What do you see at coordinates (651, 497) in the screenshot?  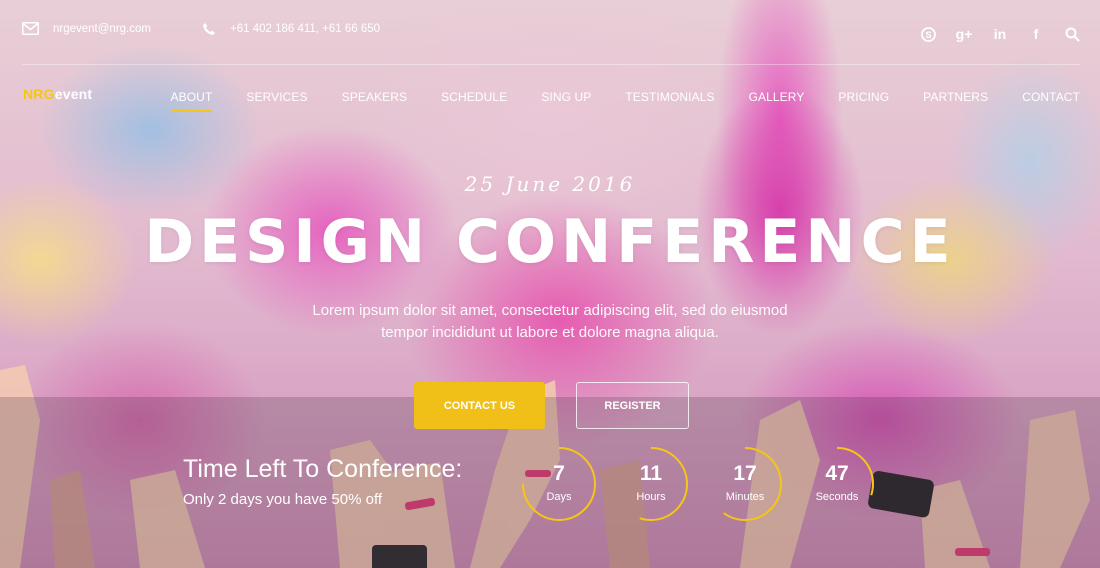 I see `countdown-hours-label: Hours` at bounding box center [651, 497].